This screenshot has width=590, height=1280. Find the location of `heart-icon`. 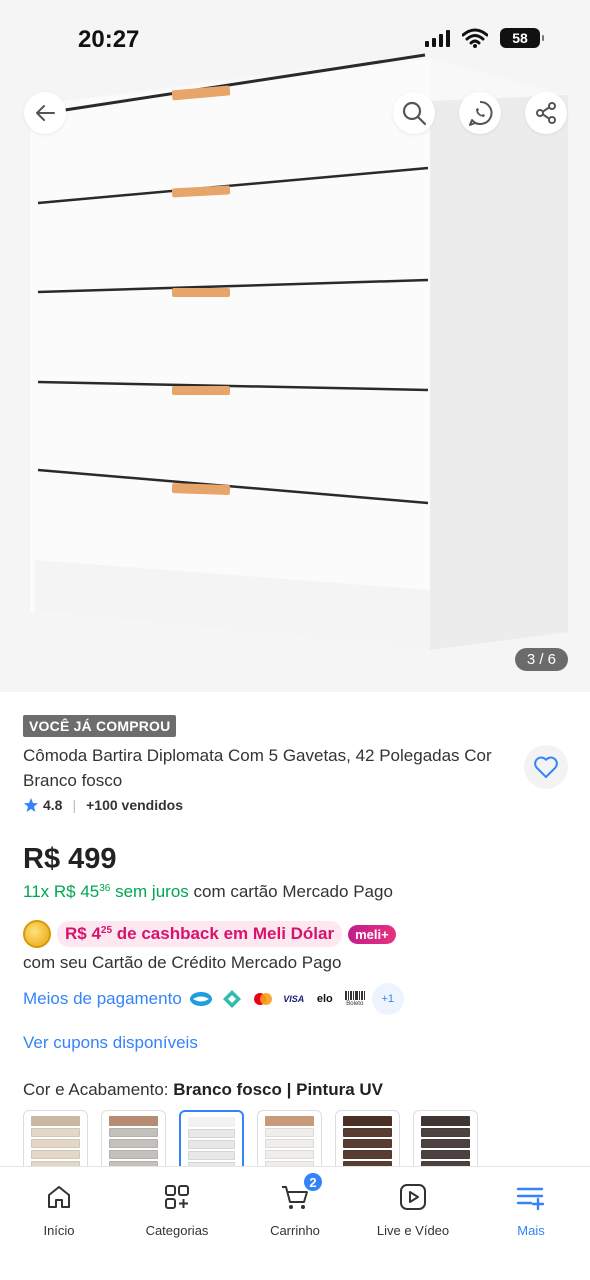

heart-icon is located at coordinates (546, 767).